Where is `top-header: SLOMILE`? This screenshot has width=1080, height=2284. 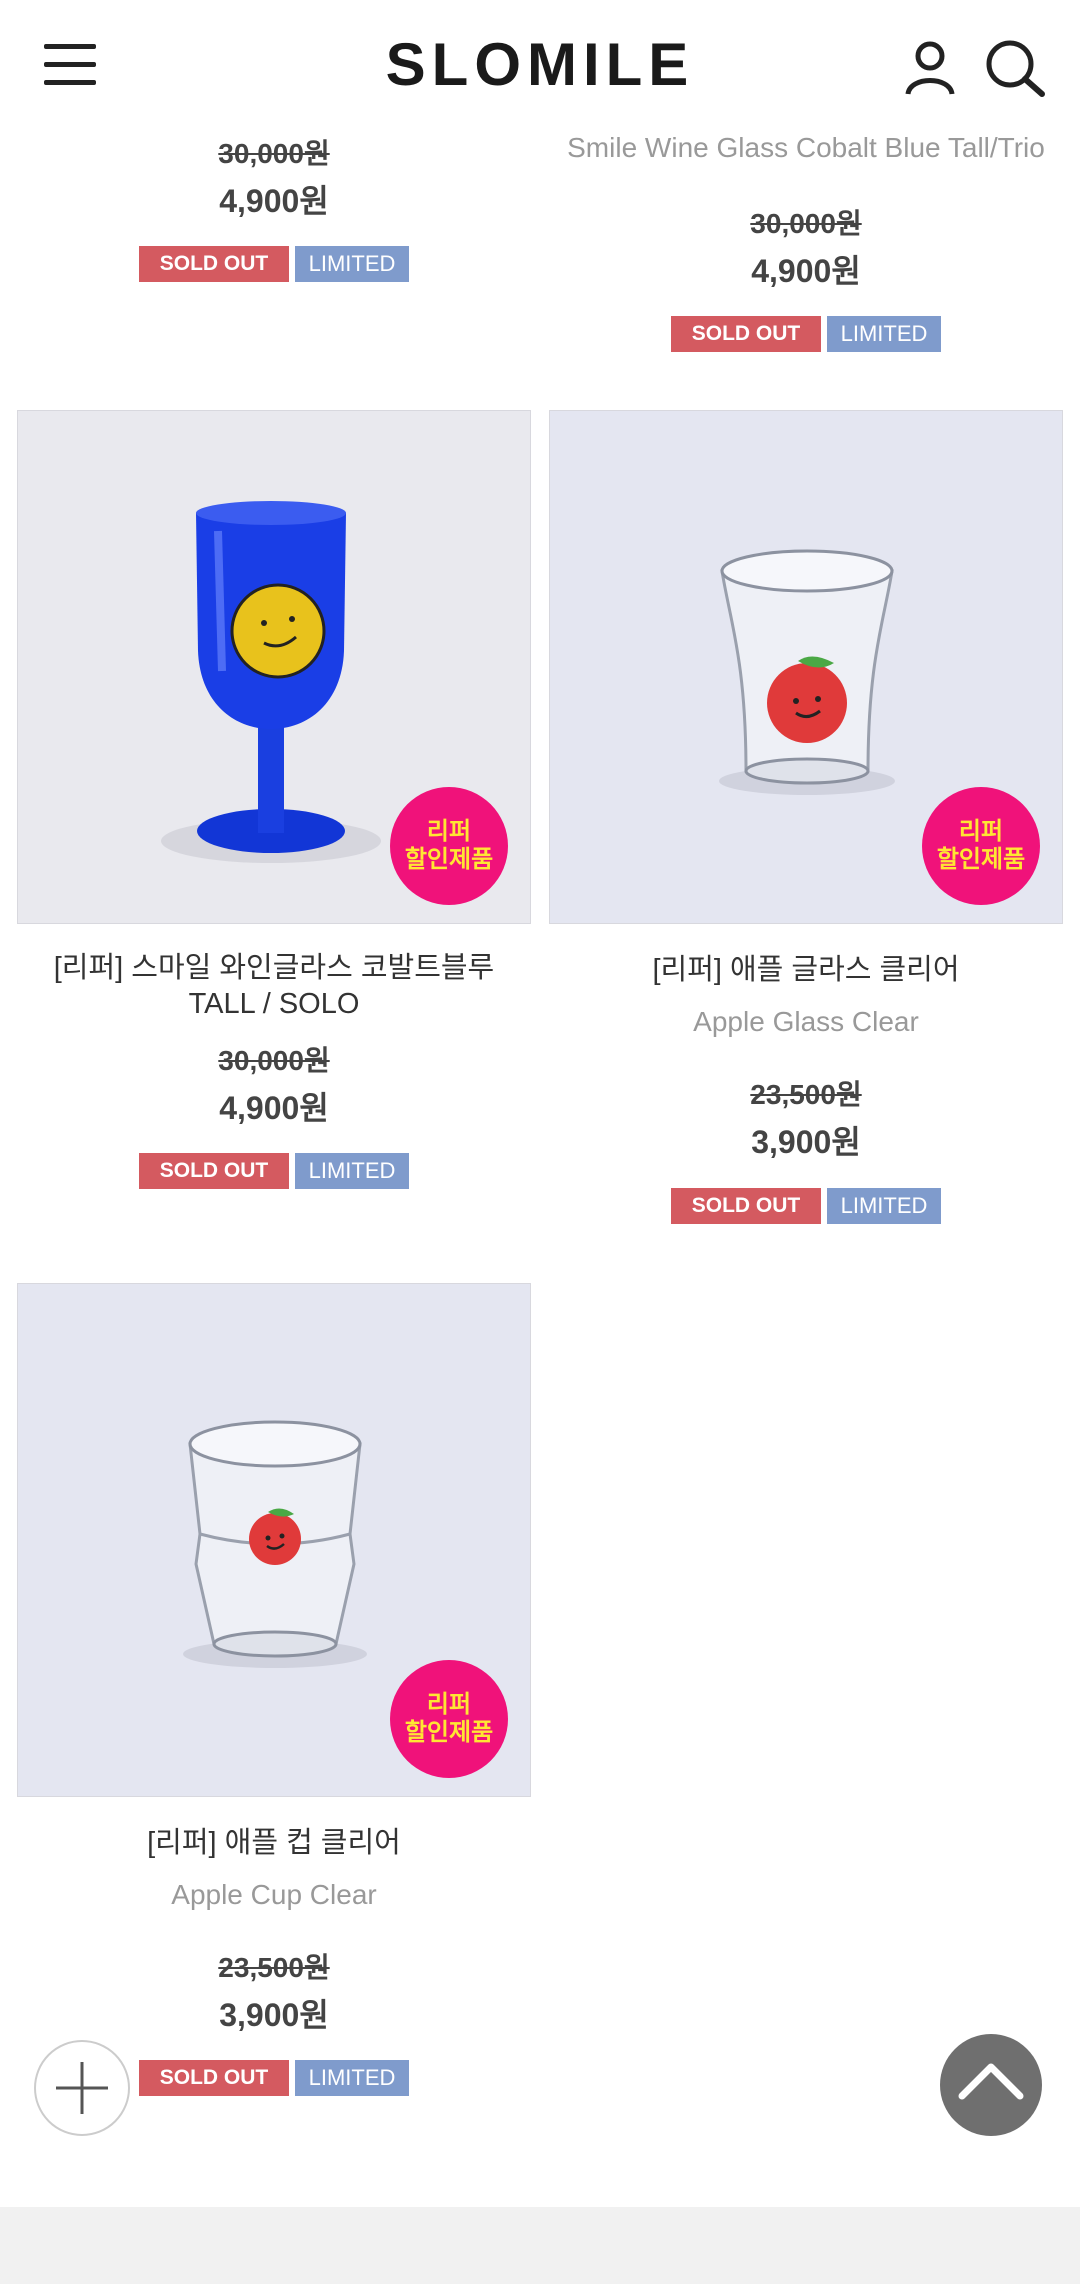 top-header: SLOMILE is located at coordinates (540, 65).